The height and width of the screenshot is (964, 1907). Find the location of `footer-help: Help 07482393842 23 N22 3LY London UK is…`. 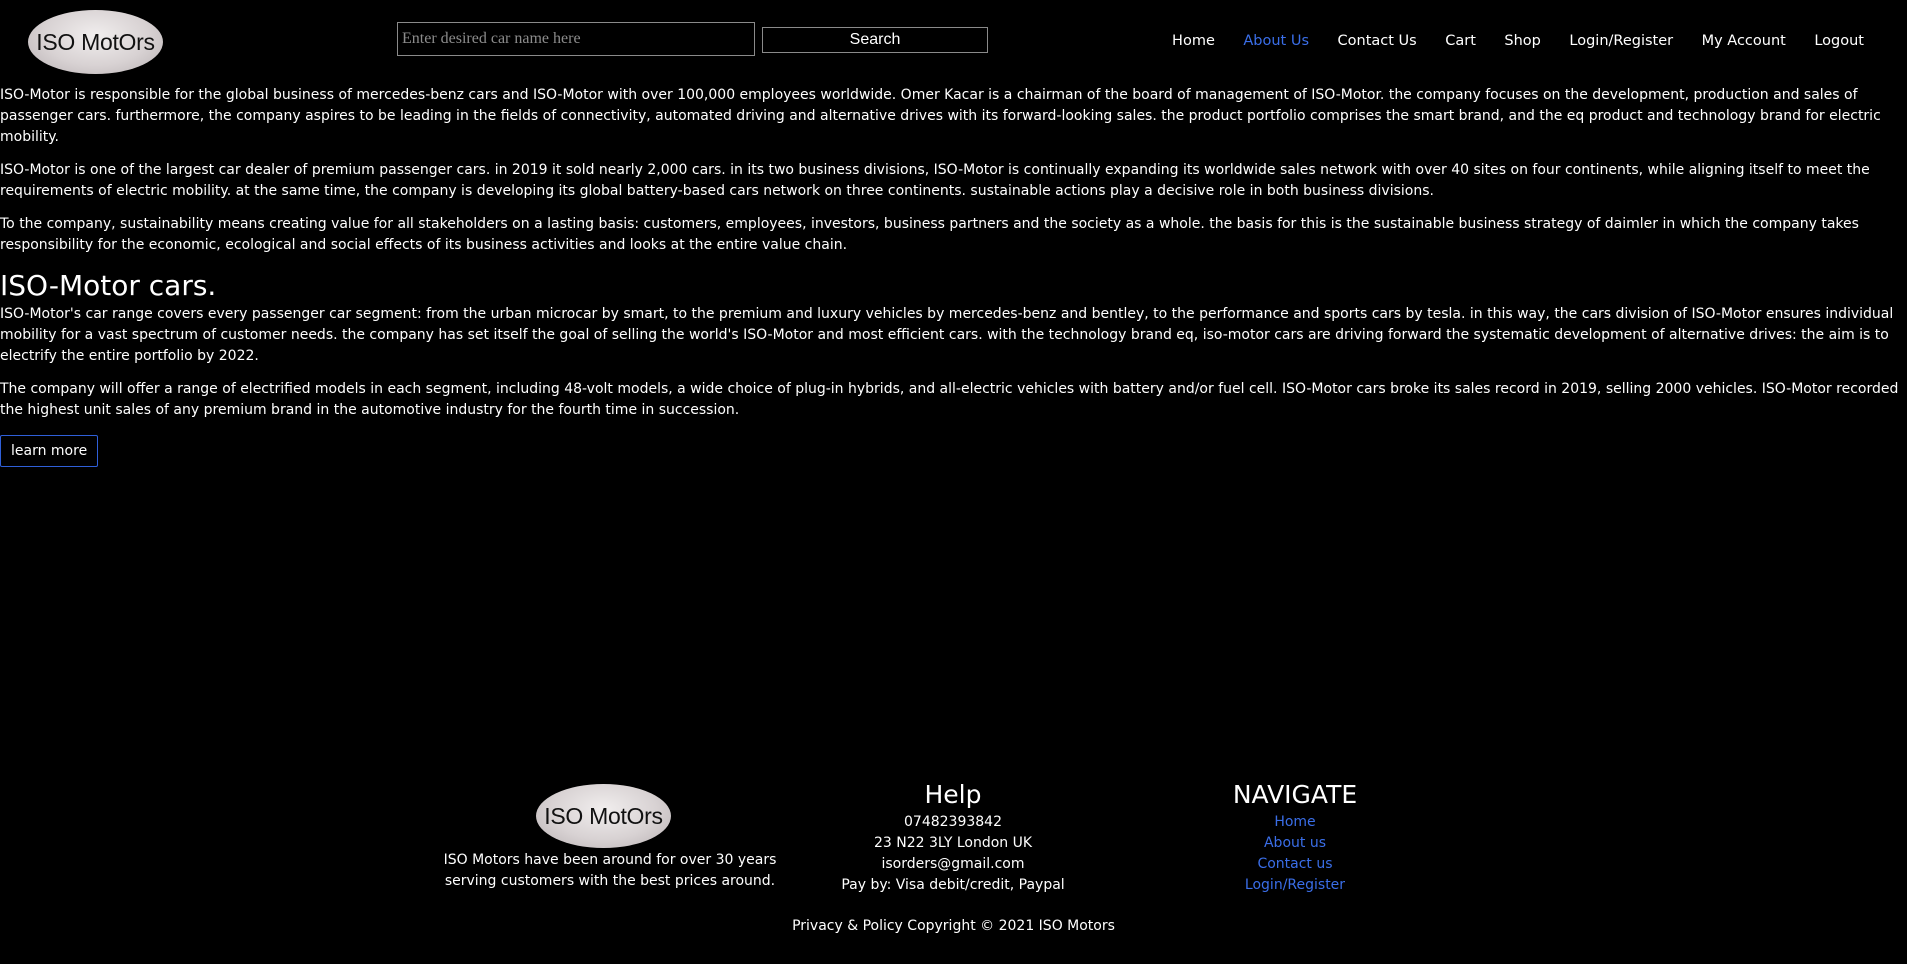

footer-help: Help 07482393842 23 N22 3LY London UK is… is located at coordinates (953, 836).